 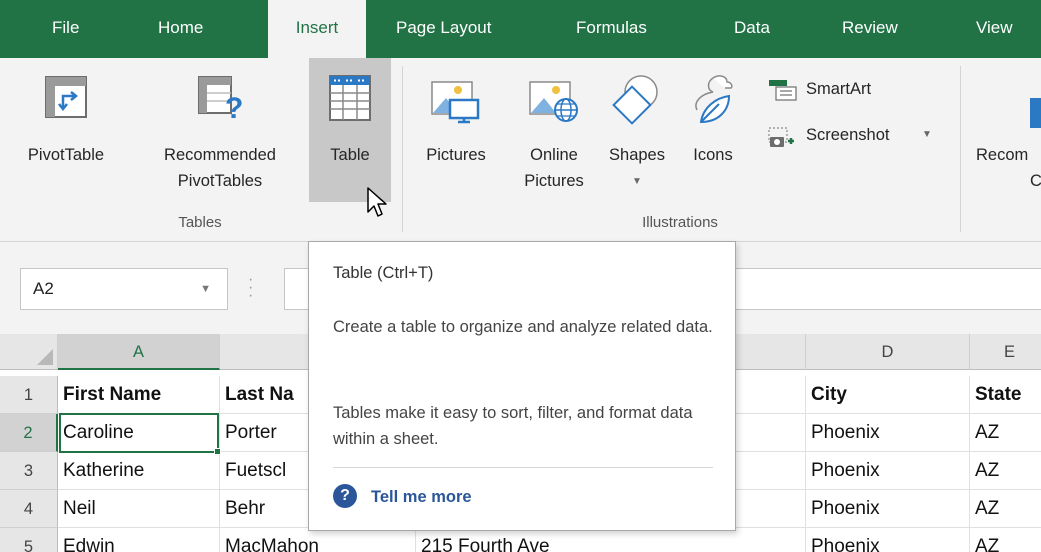 What do you see at coordinates (611, 540) in the screenshot?
I see `cell-c5: 215 Fourth Ave` at bounding box center [611, 540].